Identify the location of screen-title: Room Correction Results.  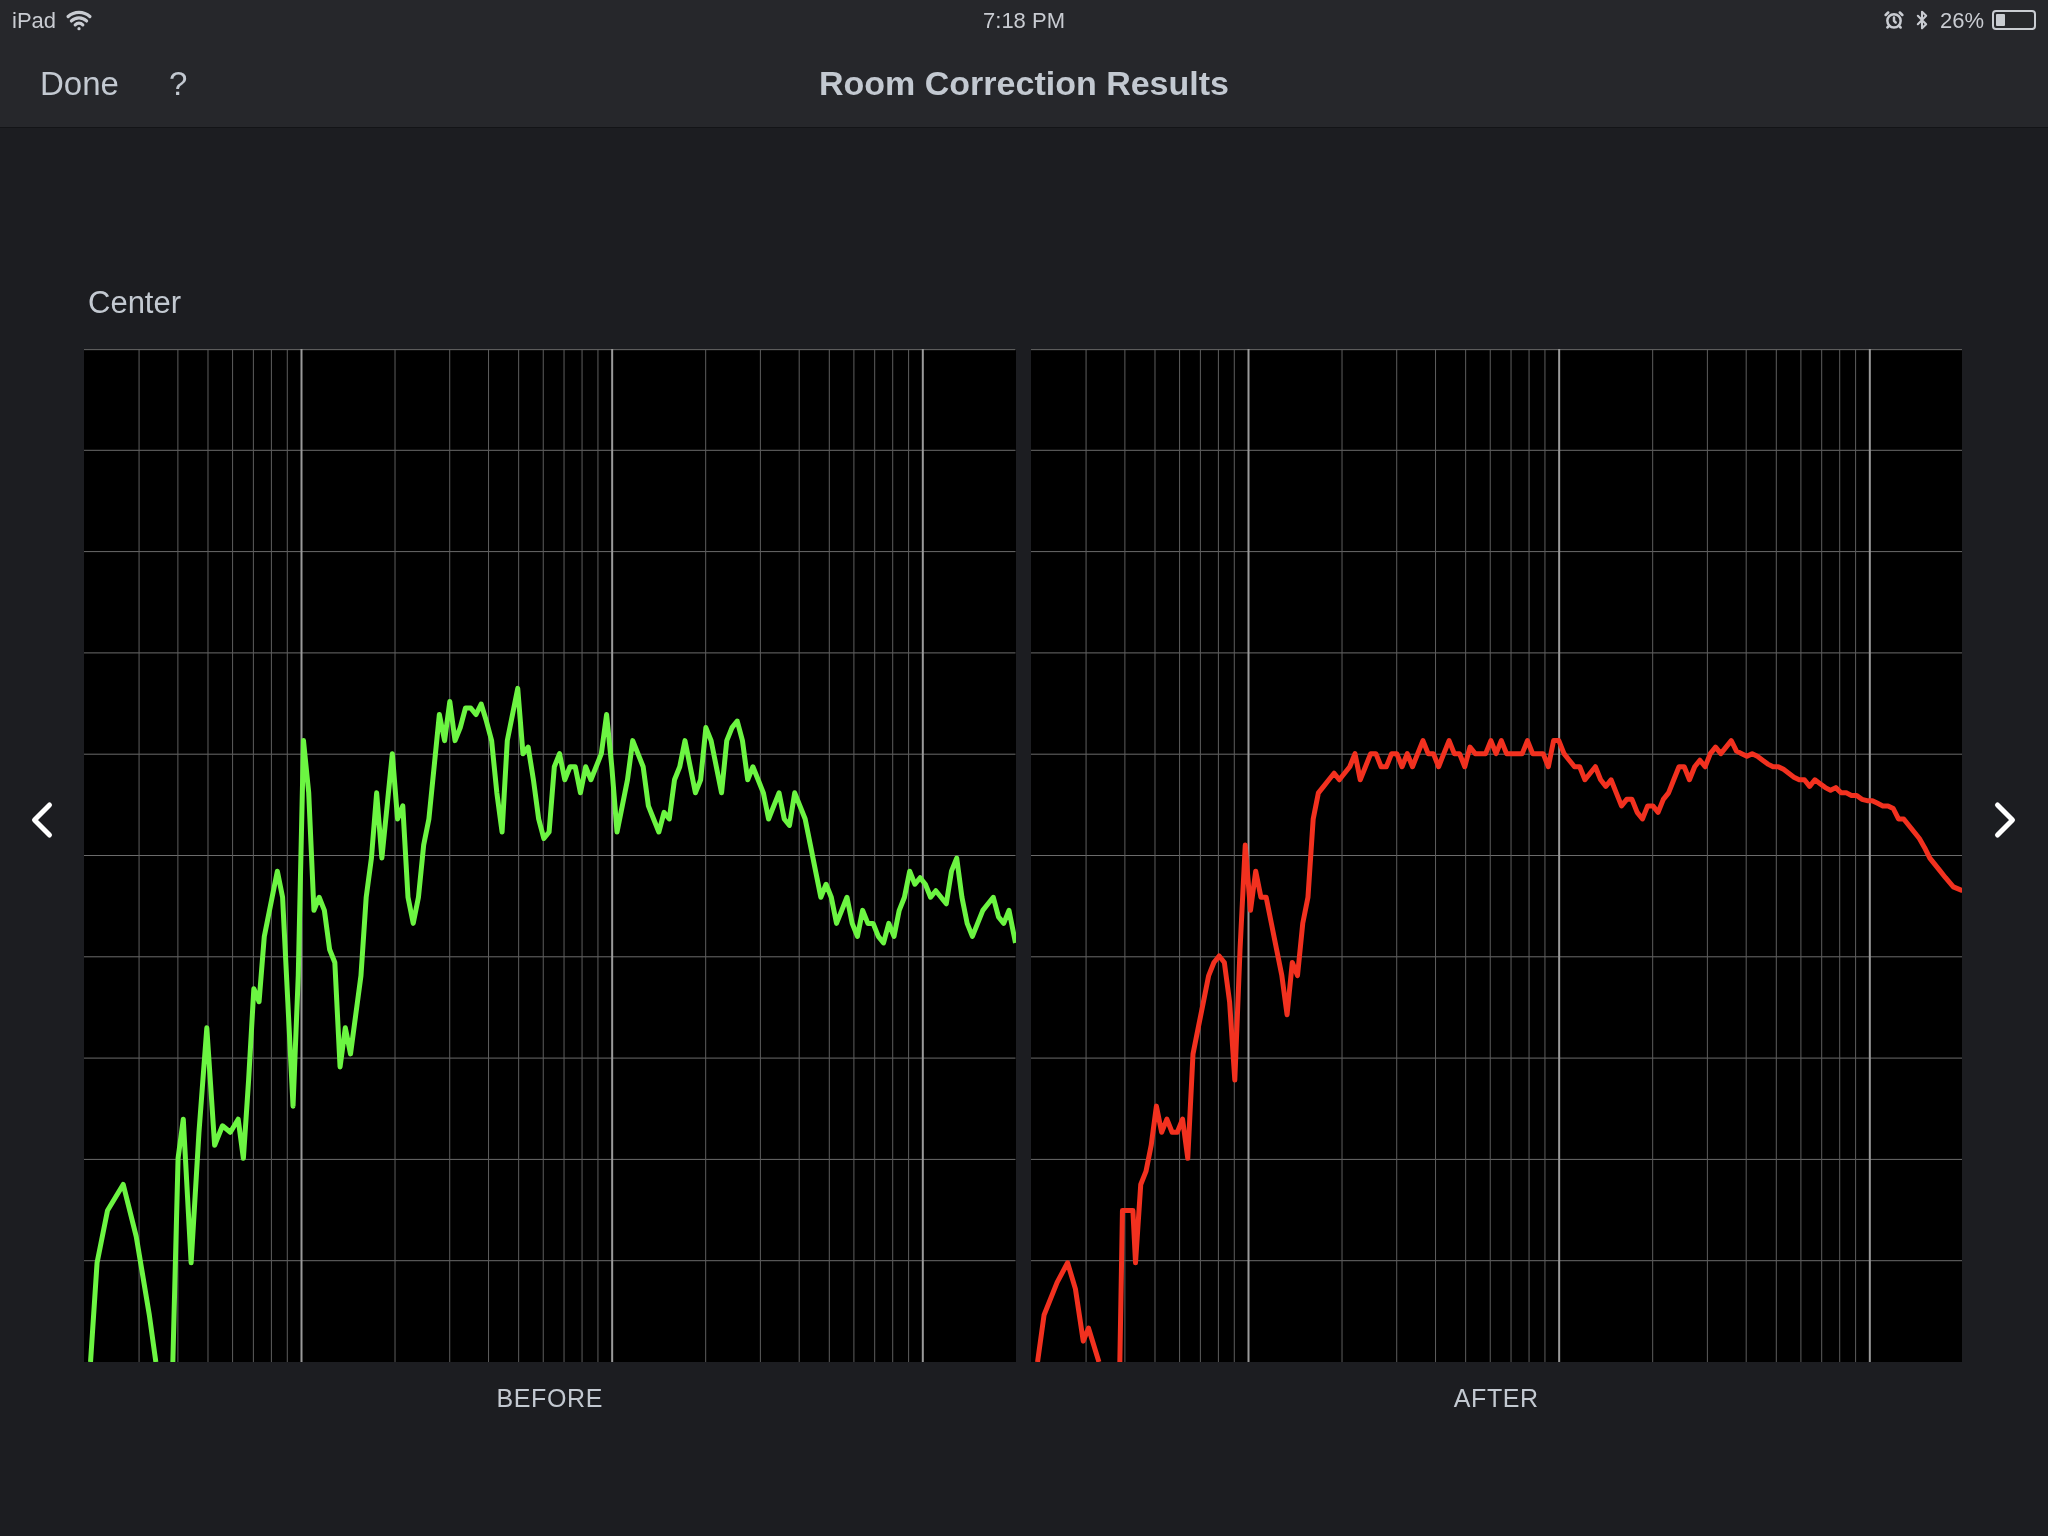
(1024, 83).